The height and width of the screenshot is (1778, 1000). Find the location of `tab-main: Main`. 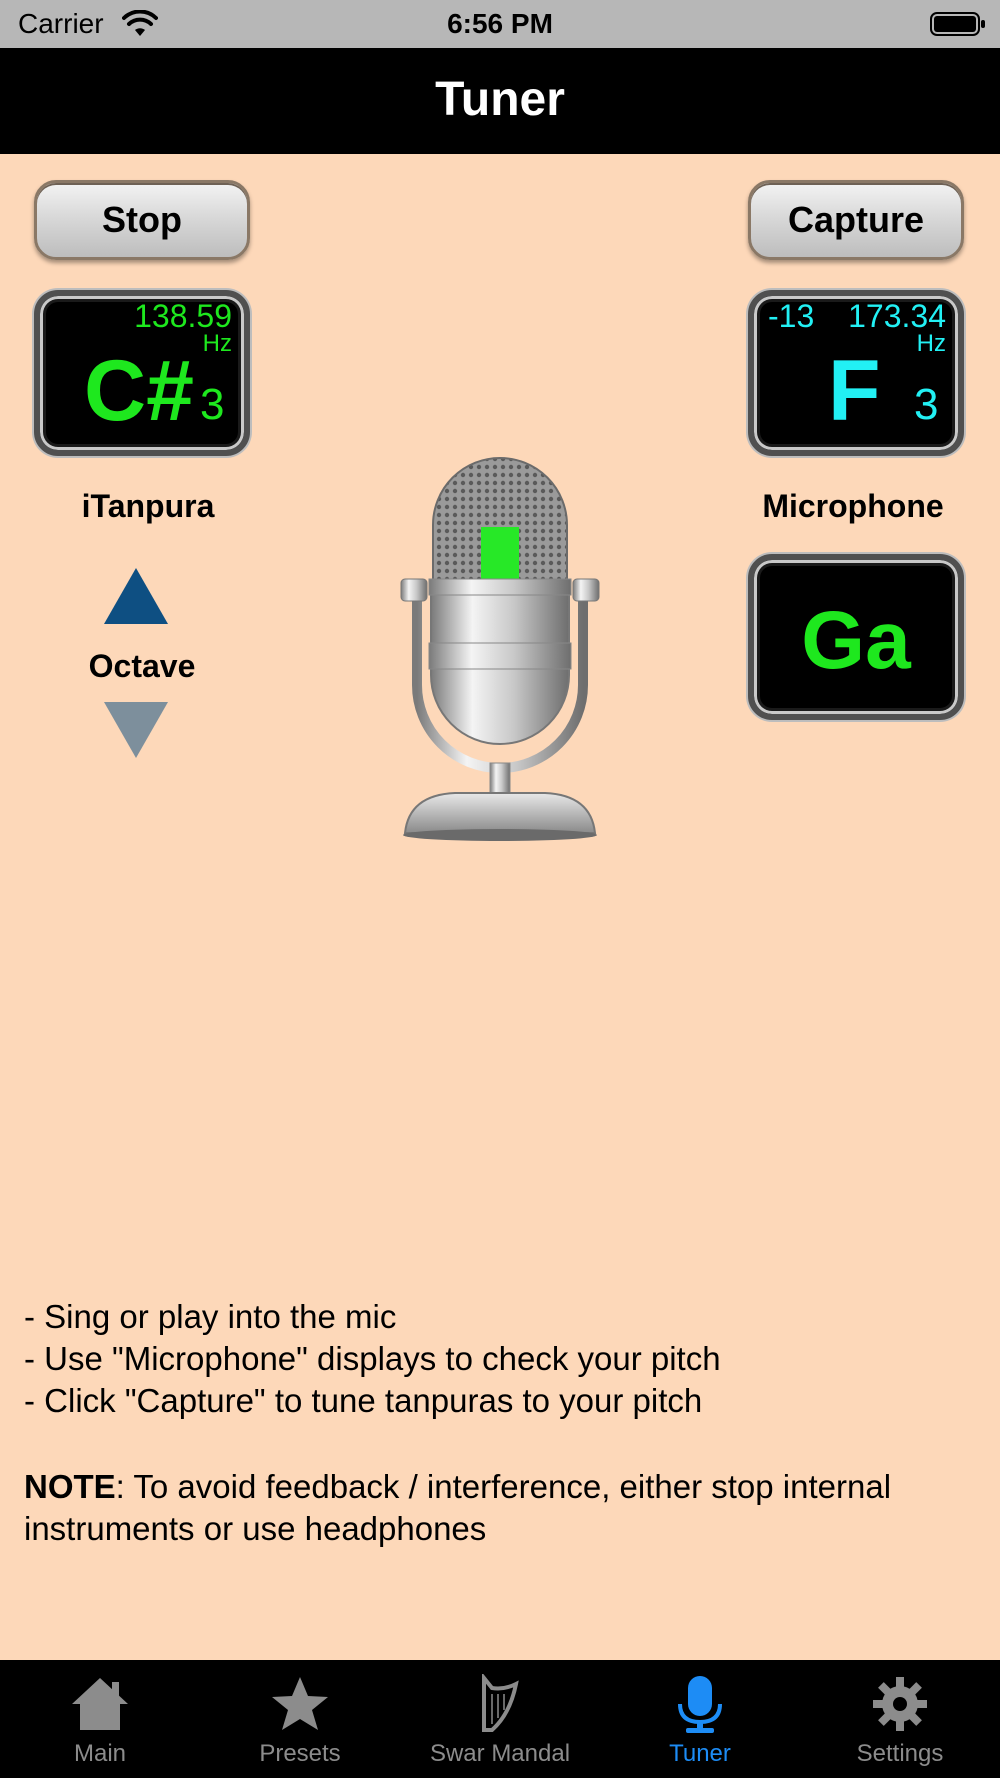

tab-main: Main is located at coordinates (100, 1719).